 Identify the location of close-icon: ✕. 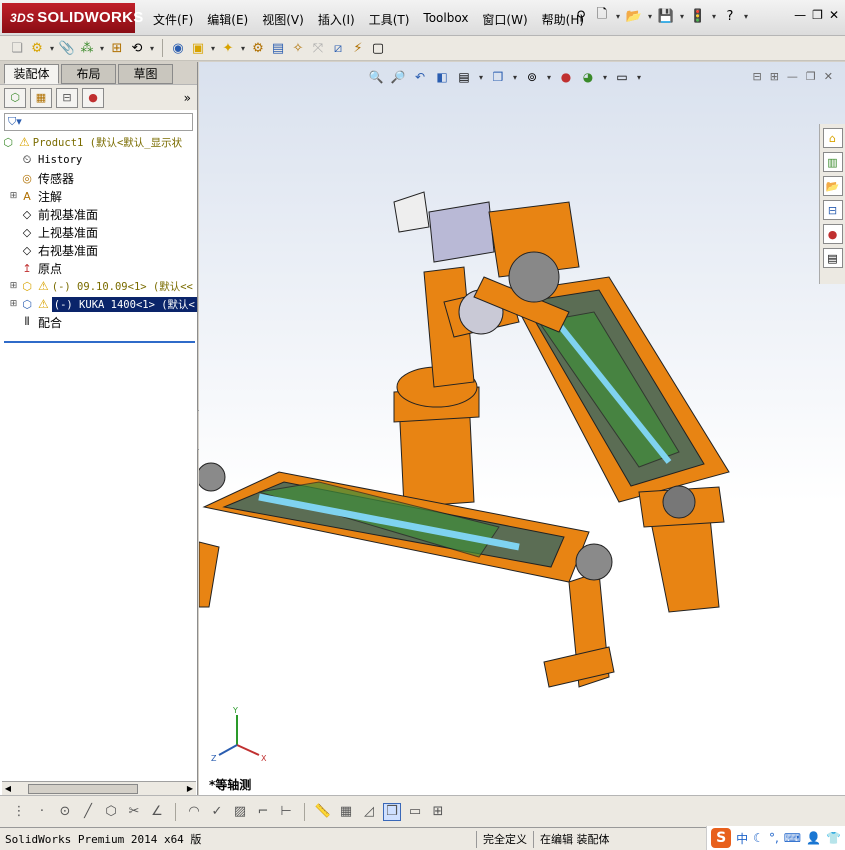
(834, 15).